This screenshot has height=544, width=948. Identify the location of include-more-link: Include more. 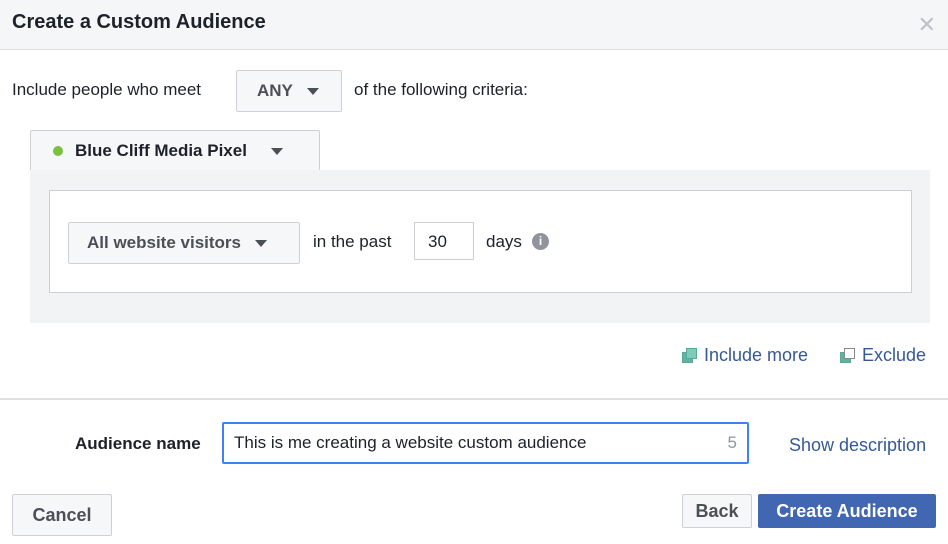
(745, 355).